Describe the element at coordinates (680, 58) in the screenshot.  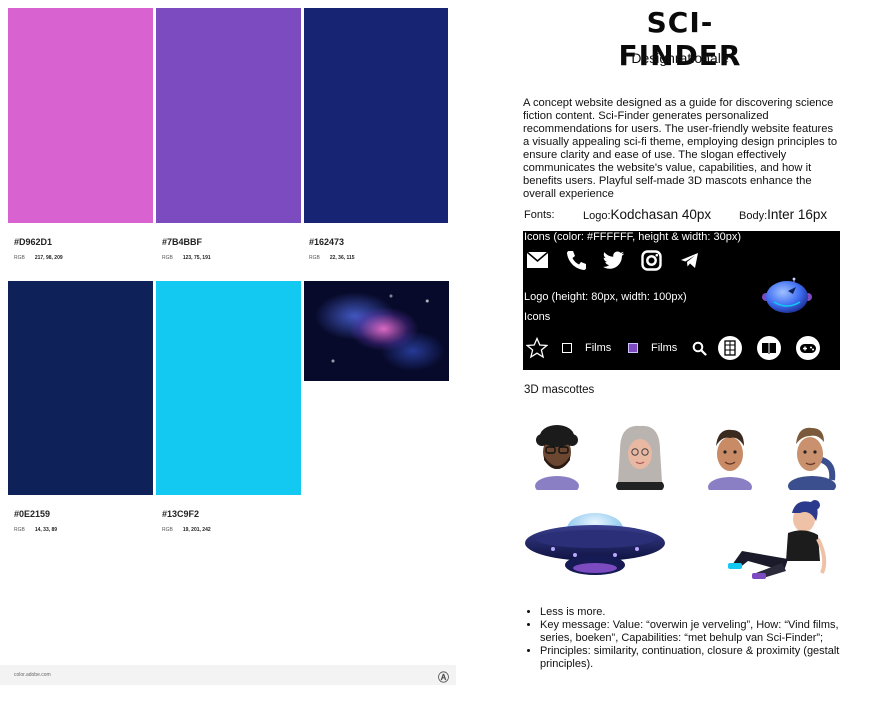
I see `page-subtitle: Designrationale` at that location.